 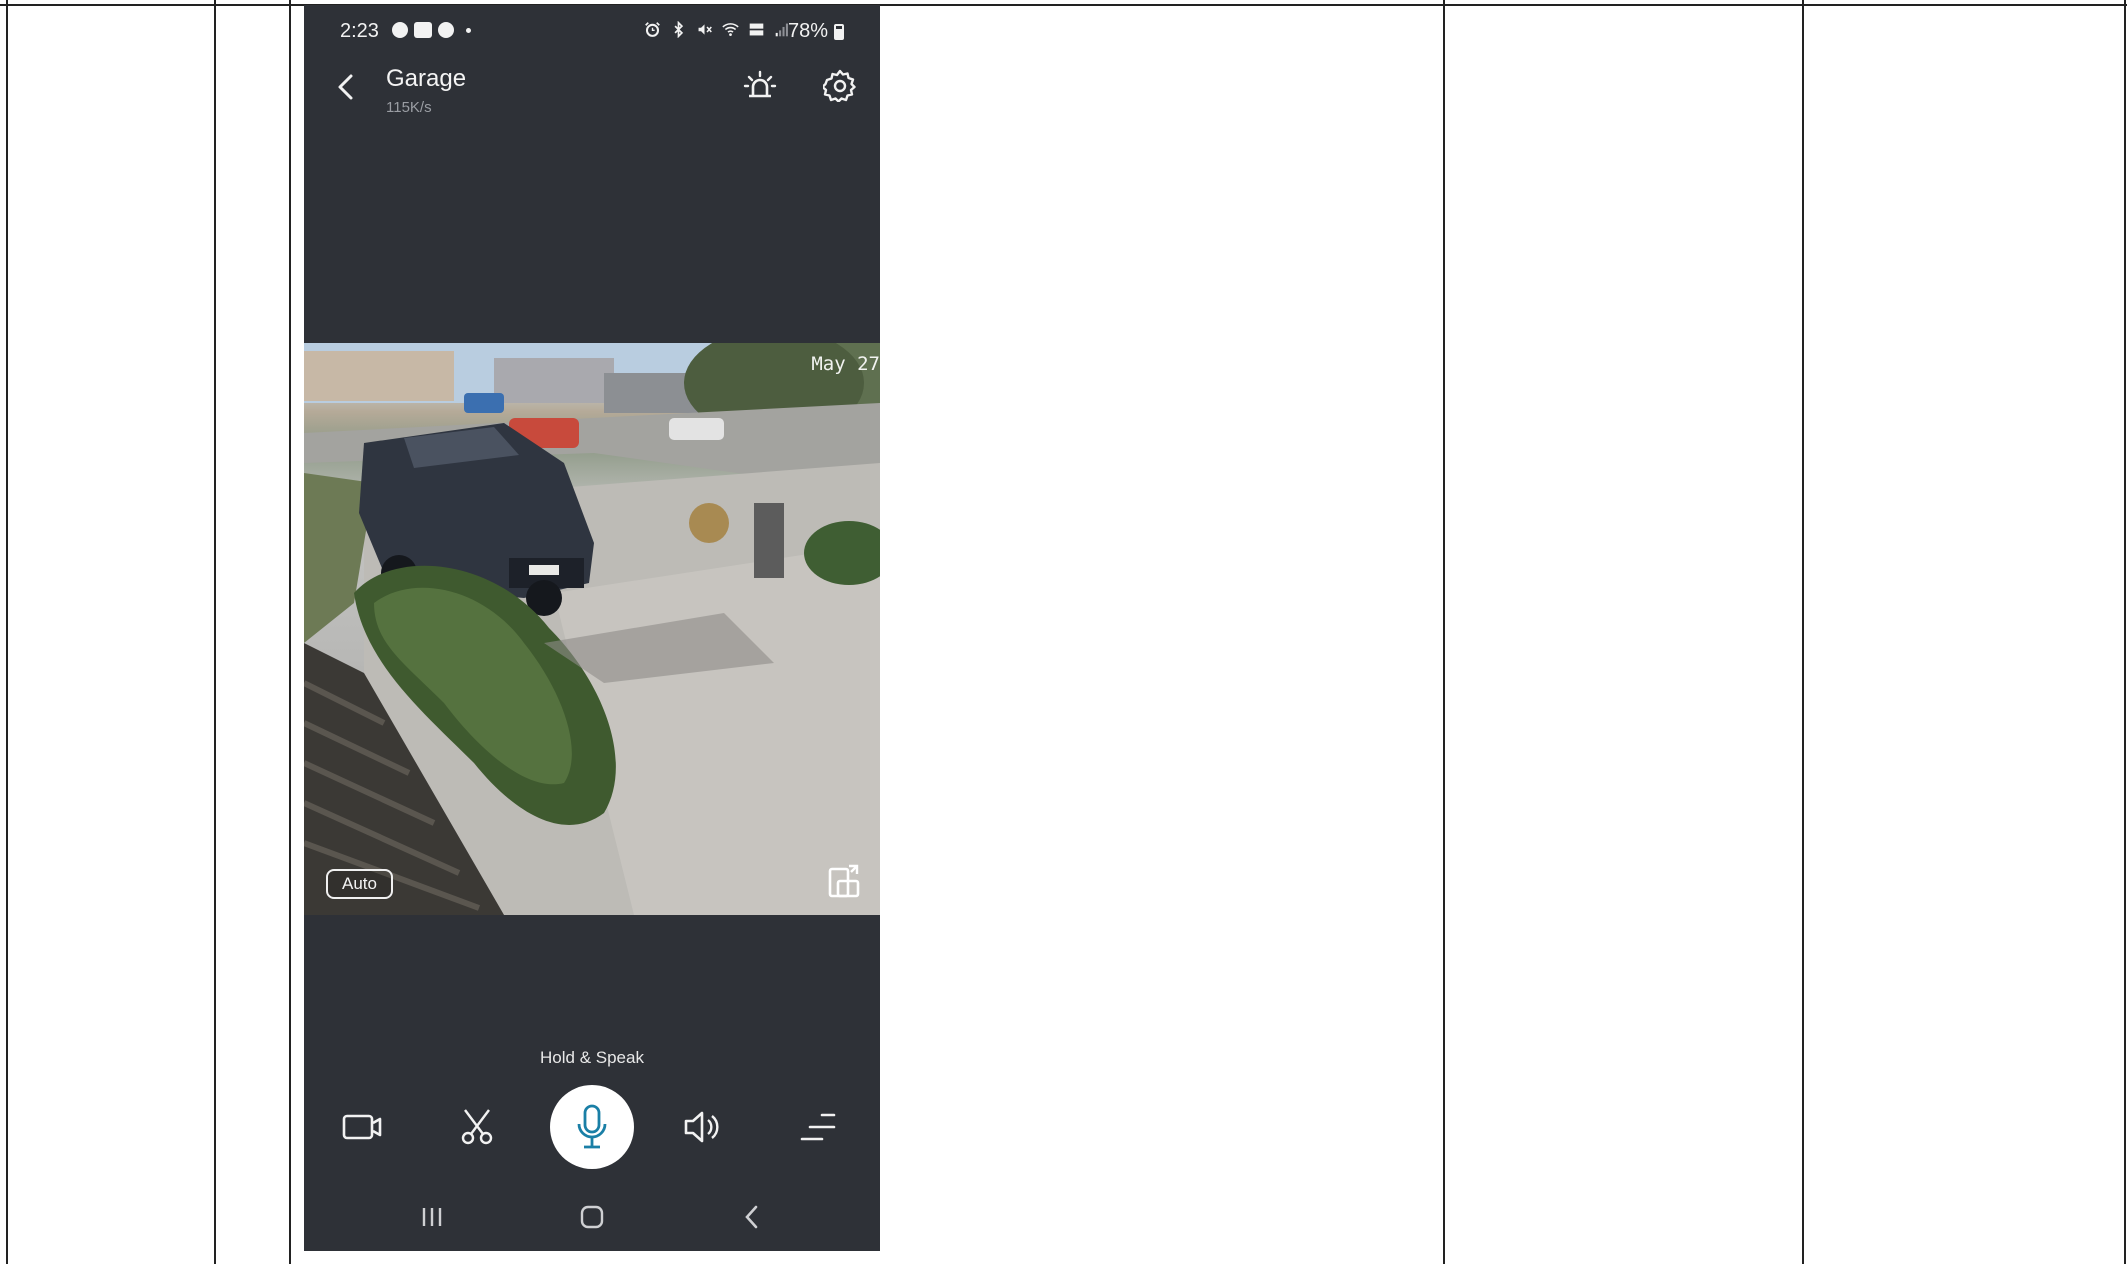 I want to click on home-button, so click(x=592, y=1217).